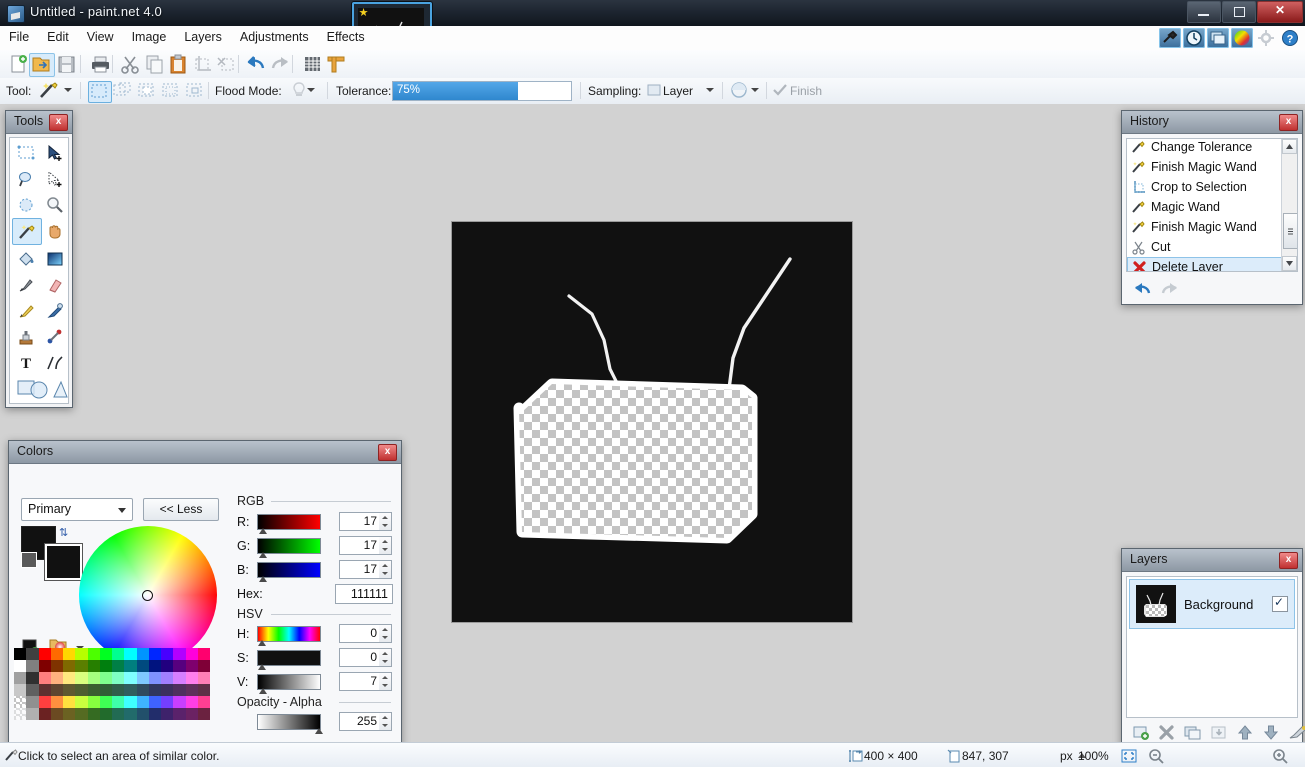 Image resolution: width=1305 pixels, height=767 pixels. Describe the element at coordinates (68, 90) in the screenshot. I see `tool-chevron-down-icon` at that location.